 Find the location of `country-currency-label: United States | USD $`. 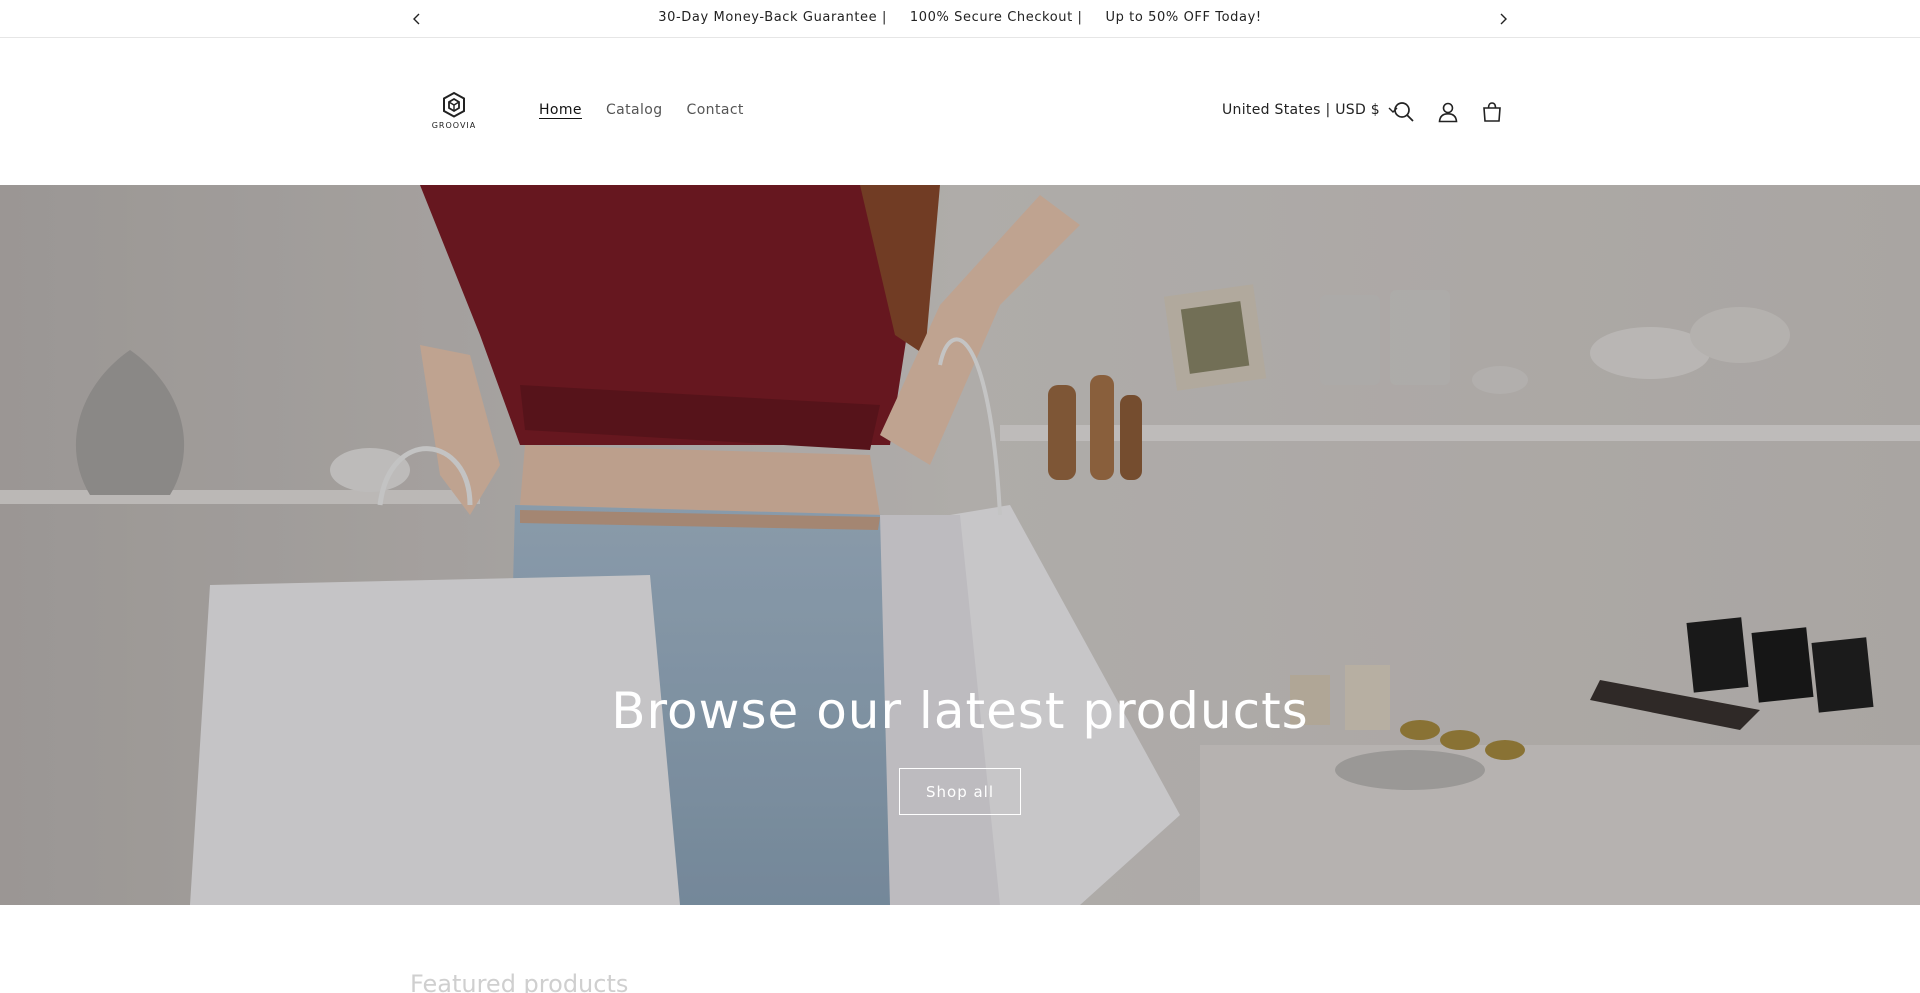

country-currency-label: United States | USD $ is located at coordinates (1301, 110).